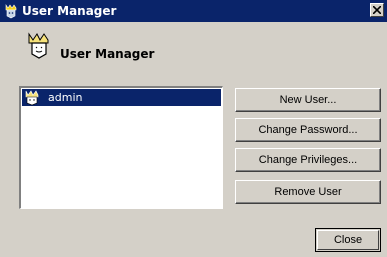  Describe the element at coordinates (121, 97) in the screenshot. I see `list-item: admin` at that location.